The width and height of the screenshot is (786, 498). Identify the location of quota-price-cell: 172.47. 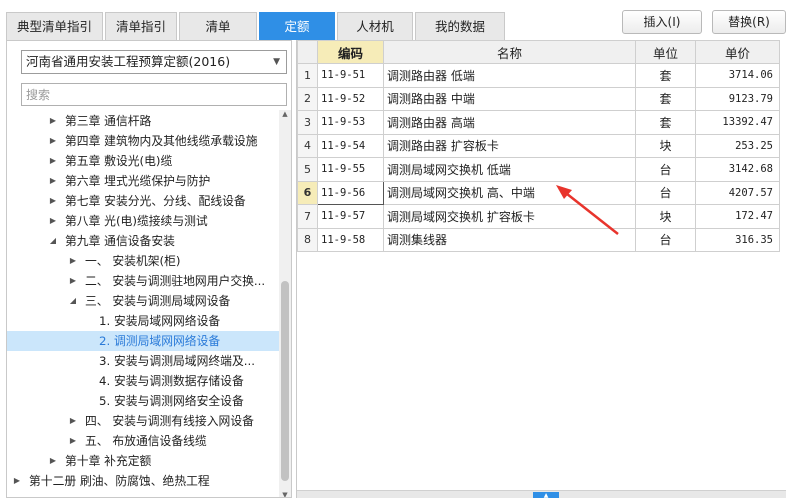
(737, 216).